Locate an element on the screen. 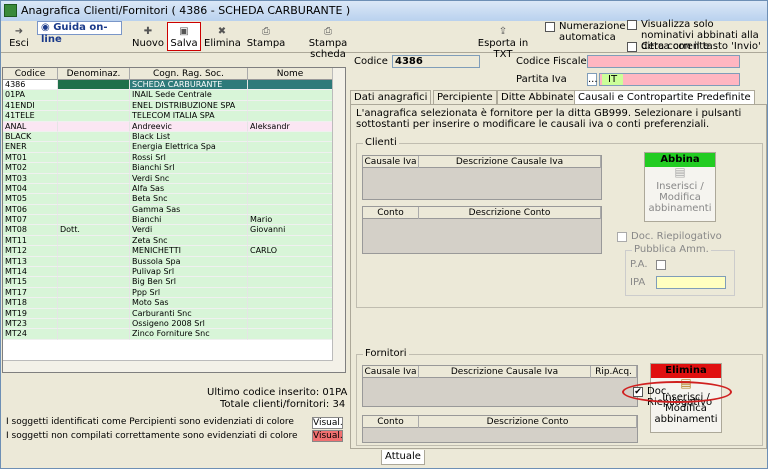  table-row: MT04 Alfa Sas is located at coordinates (168, 189).